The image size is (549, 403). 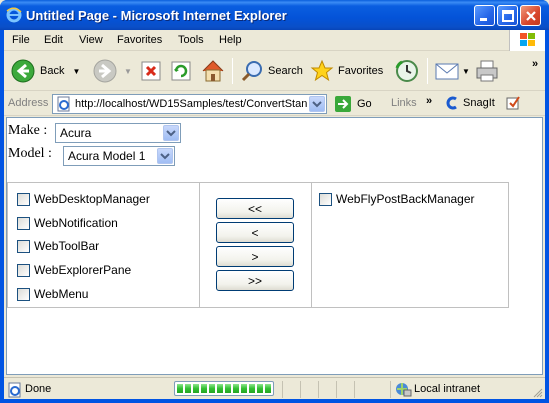 I want to click on back-arrow-icon, so click(x=23, y=71).